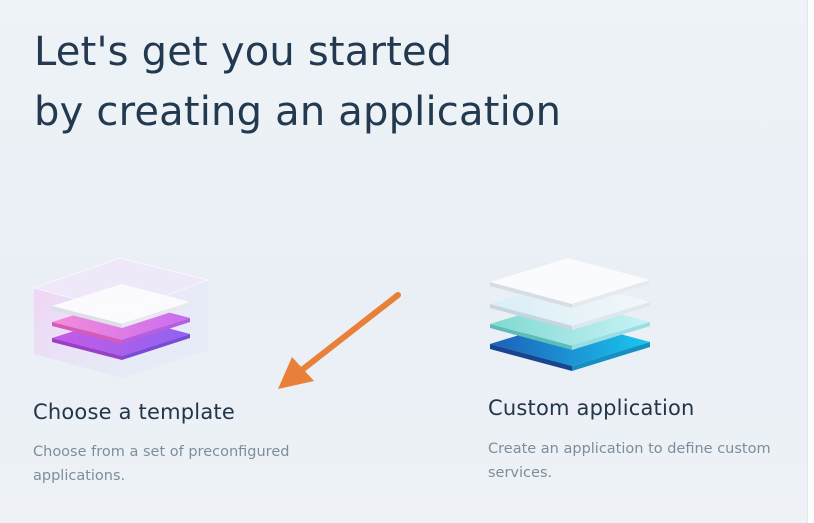 The width and height of the screenshot is (814, 523). What do you see at coordinates (570, 314) in the screenshot?
I see `stacked-layers-icon` at bounding box center [570, 314].